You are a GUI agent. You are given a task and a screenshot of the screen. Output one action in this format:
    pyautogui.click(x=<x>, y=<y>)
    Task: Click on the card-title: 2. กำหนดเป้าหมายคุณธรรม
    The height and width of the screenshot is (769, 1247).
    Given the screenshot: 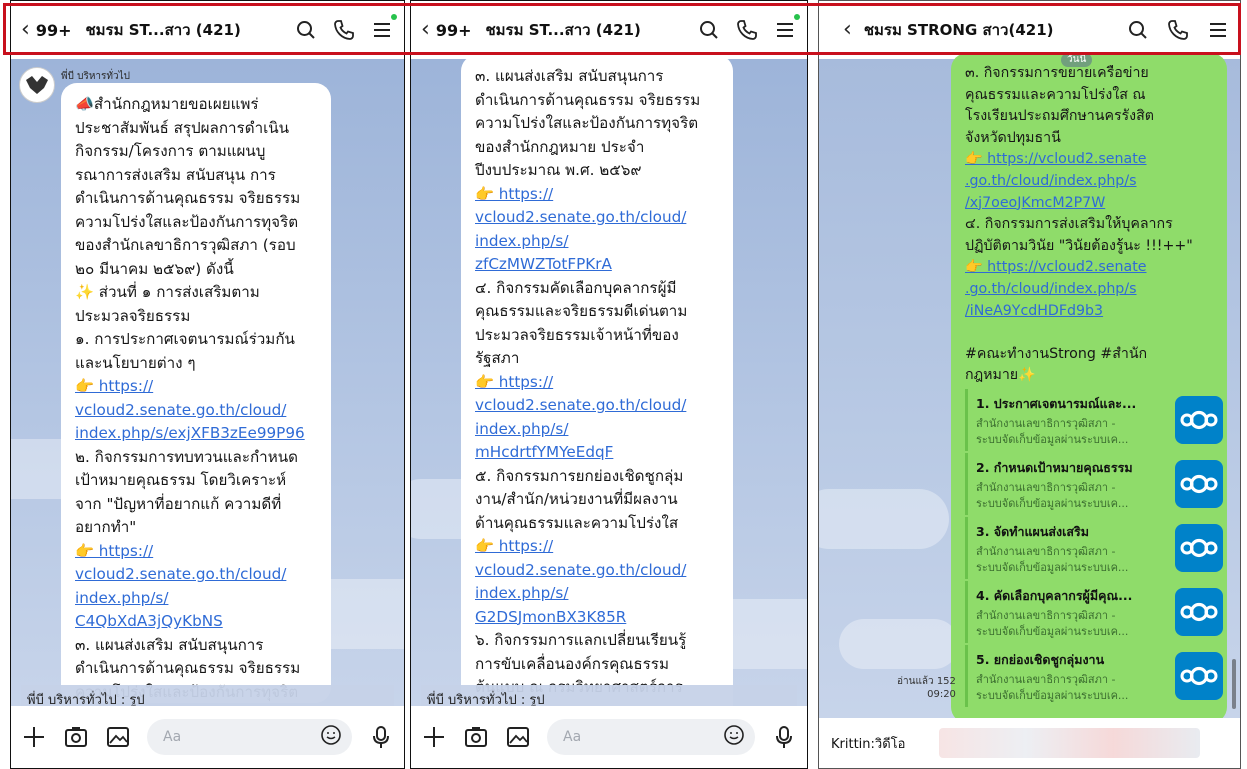 What is the action you would take?
    pyautogui.click(x=1054, y=468)
    